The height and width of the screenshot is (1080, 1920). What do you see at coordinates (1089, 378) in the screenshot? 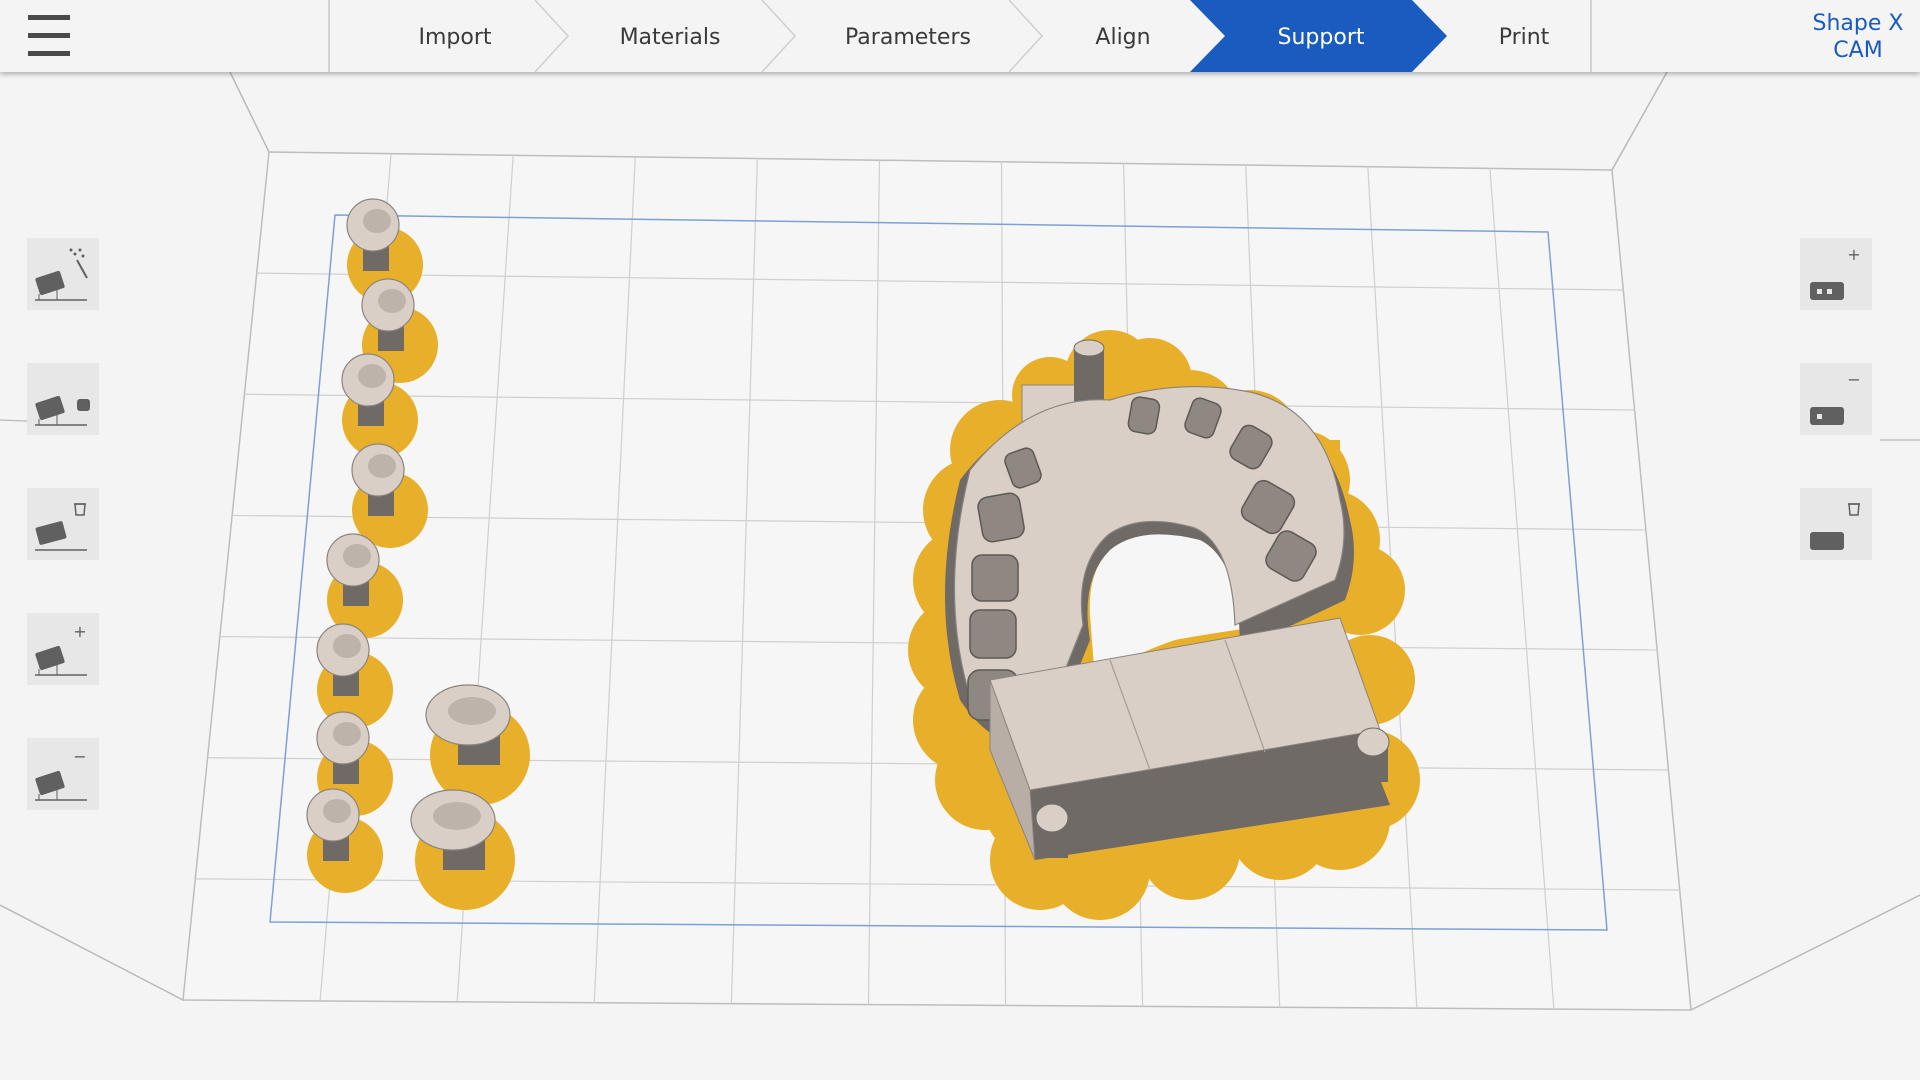
I see `rear-pin` at bounding box center [1089, 378].